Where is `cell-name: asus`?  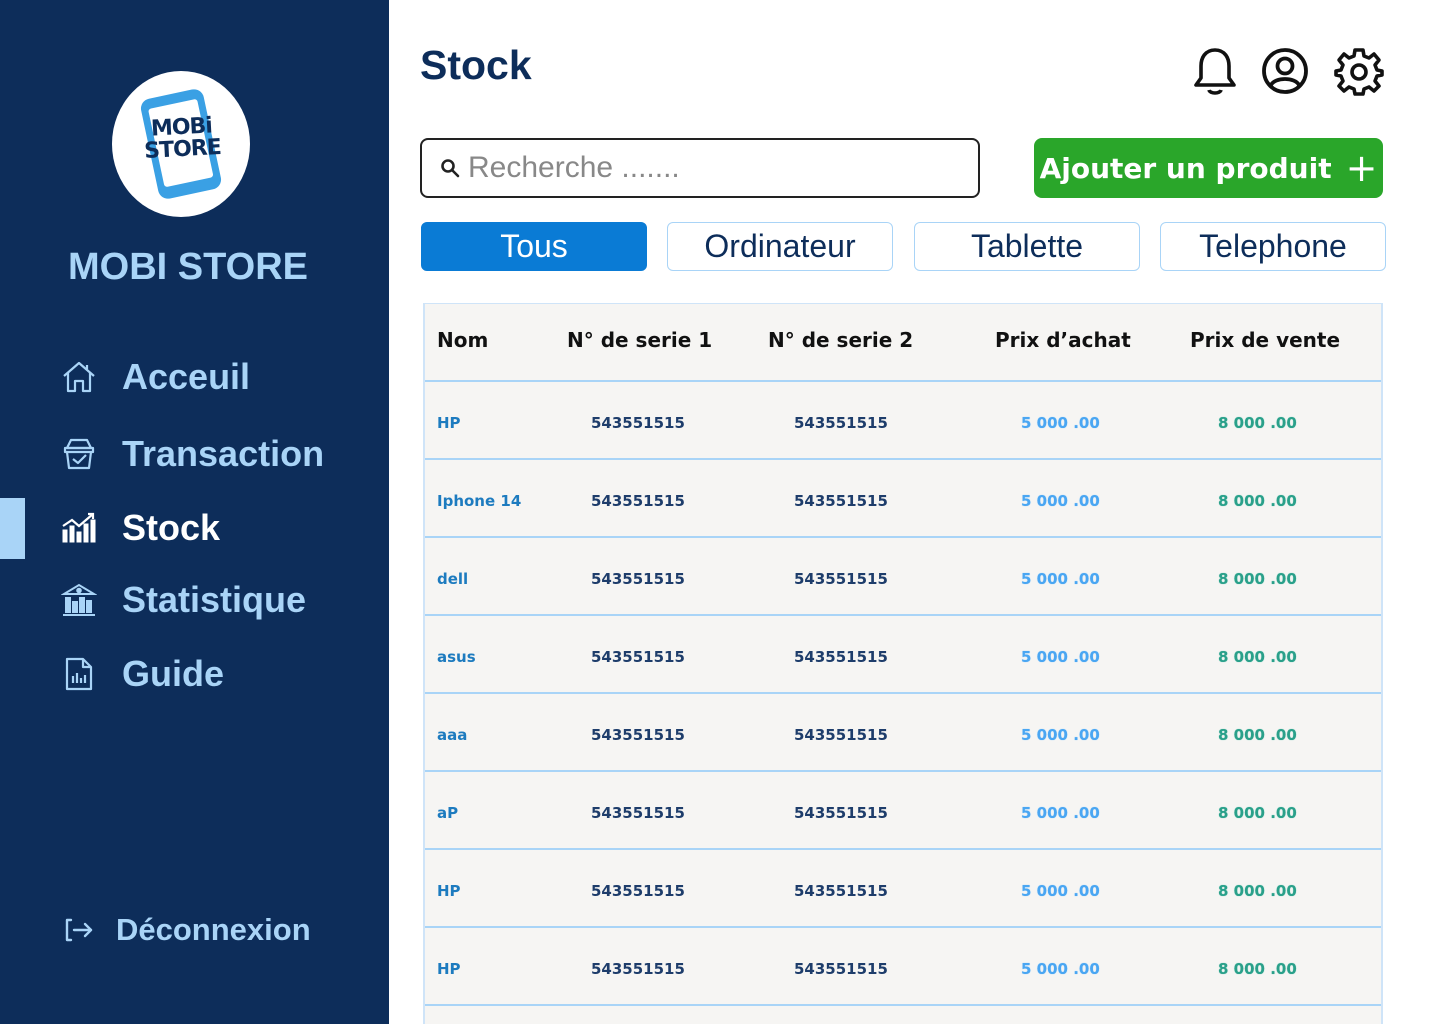
cell-name: asus is located at coordinates (456, 657).